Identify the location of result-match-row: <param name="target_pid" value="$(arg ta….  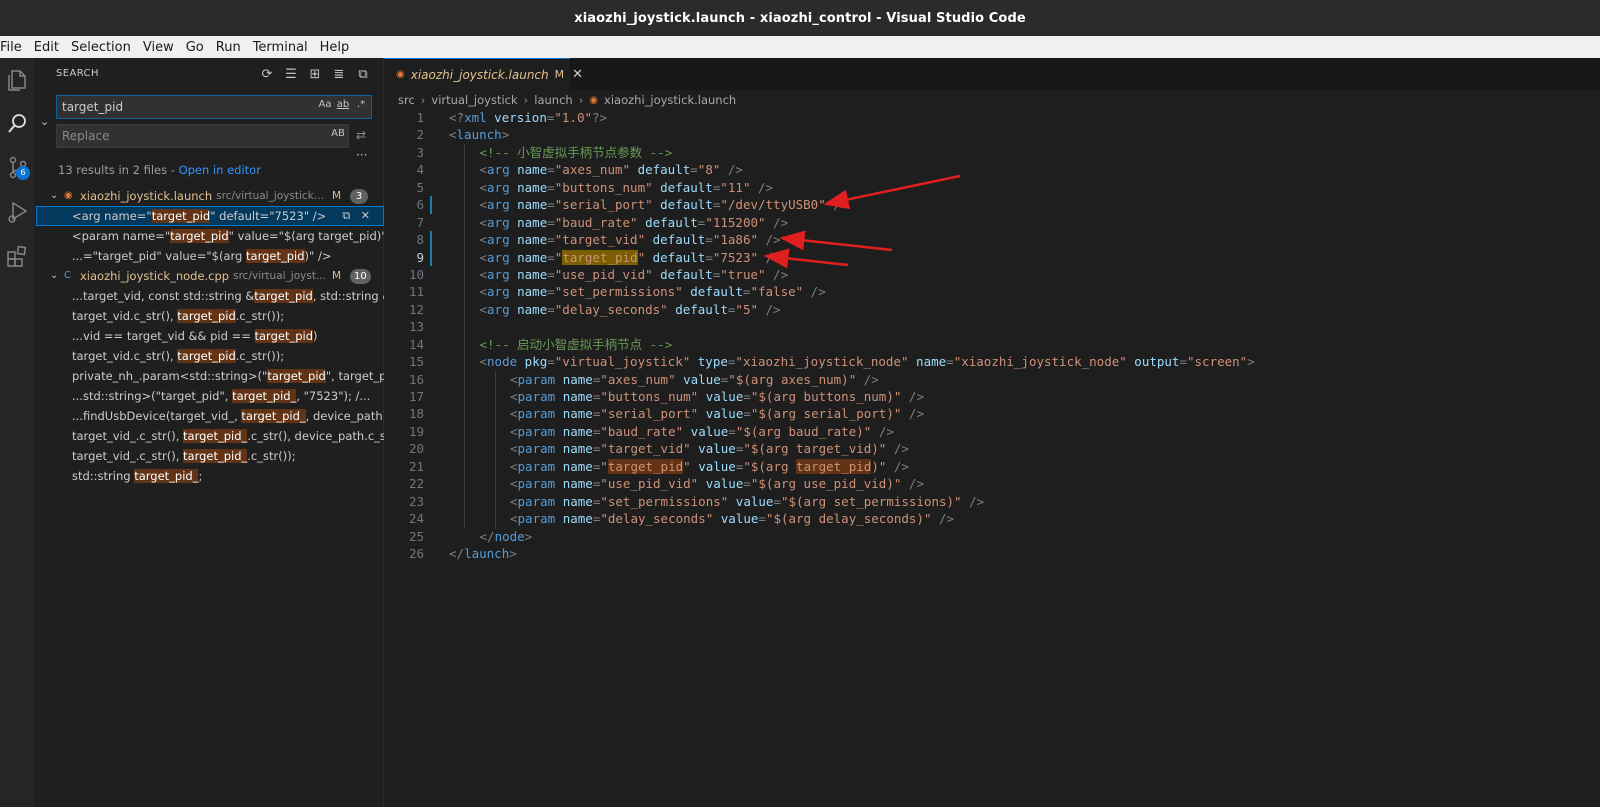
(210, 236).